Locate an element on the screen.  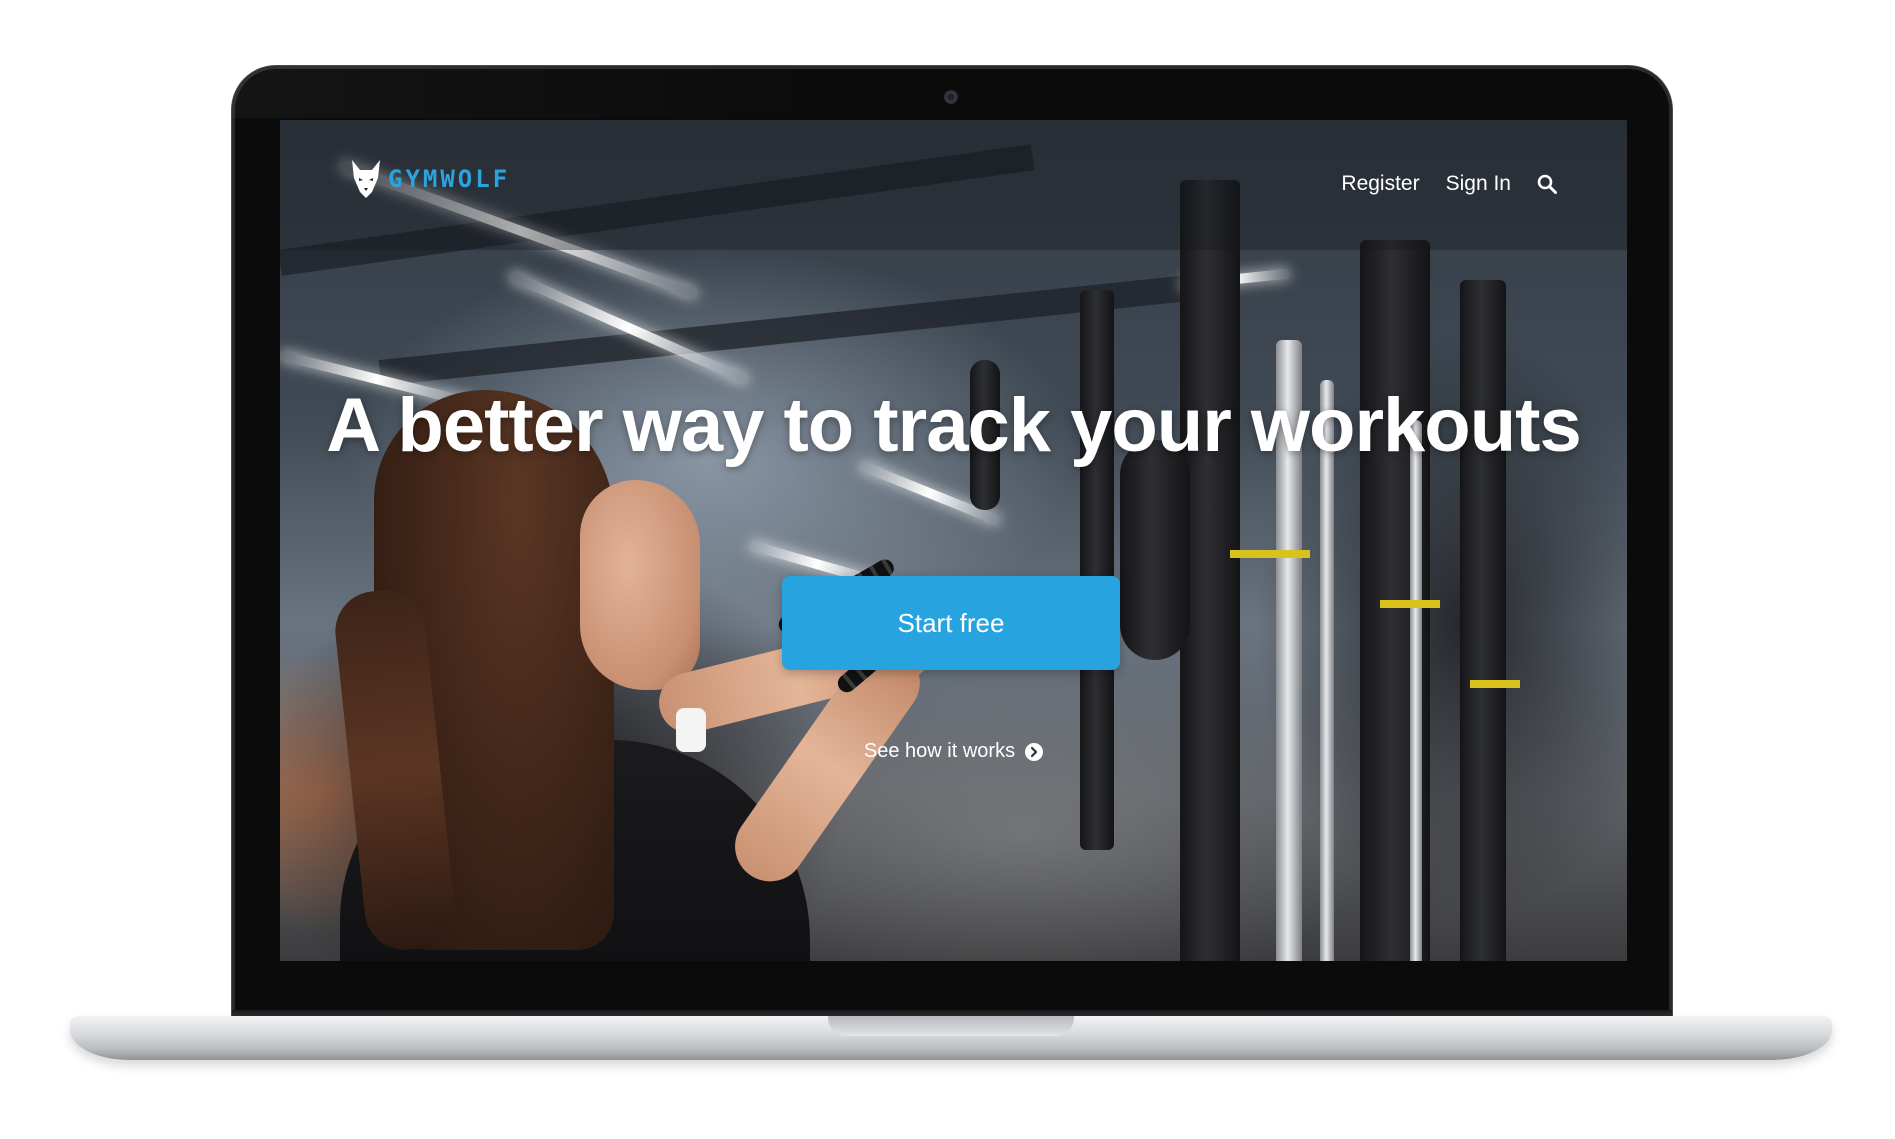
search-icon is located at coordinates (1547, 184).